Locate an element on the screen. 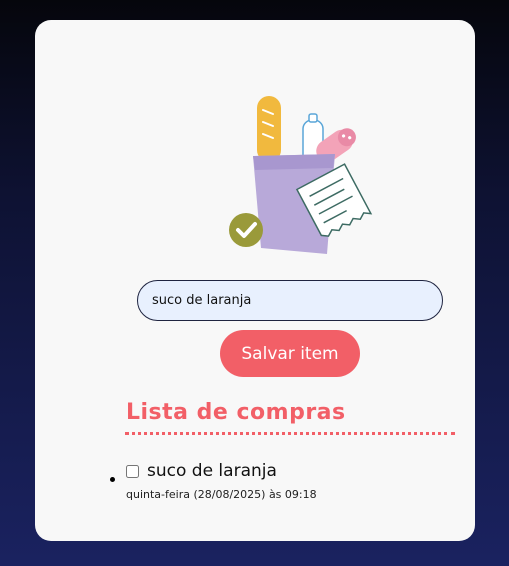  item-checkbox is located at coordinates (132, 471).